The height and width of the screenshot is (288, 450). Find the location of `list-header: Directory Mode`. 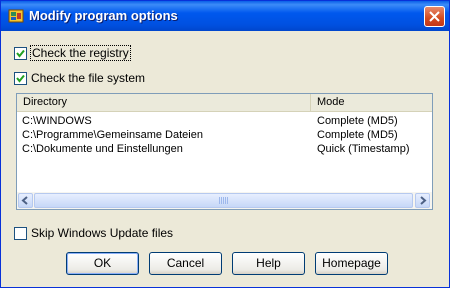

list-header: Directory Mode is located at coordinates (224, 103).